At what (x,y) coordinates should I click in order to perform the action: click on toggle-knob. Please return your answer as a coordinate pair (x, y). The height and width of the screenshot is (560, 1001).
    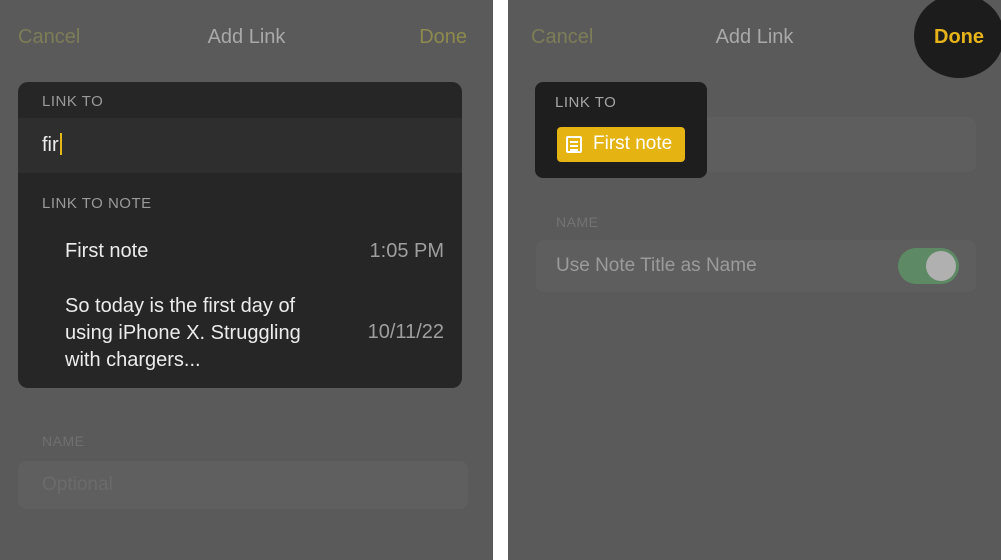
    Looking at the image, I should click on (941, 266).